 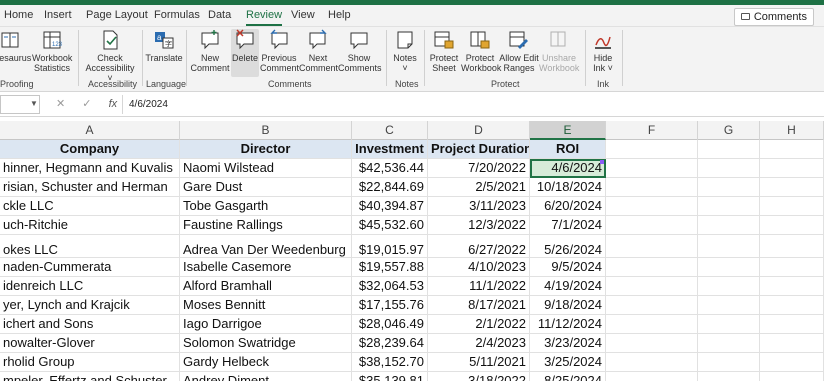 What do you see at coordinates (266, 225) in the screenshot?
I see `cell-director: Faustine Rallings` at bounding box center [266, 225].